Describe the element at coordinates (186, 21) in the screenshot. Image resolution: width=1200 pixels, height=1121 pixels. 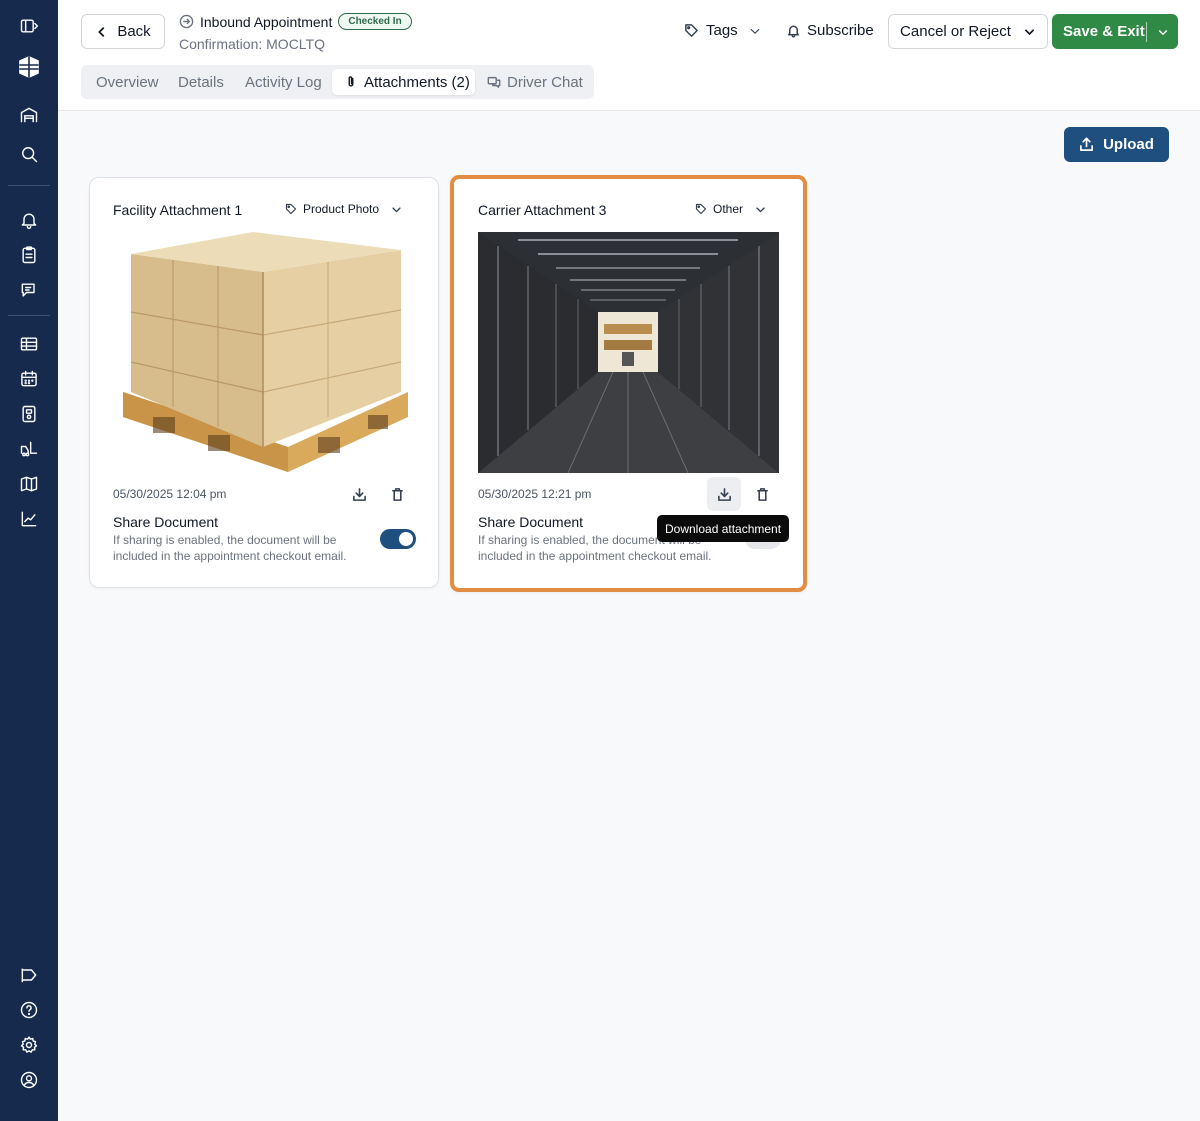
I see `arrow-circle-icon` at that location.